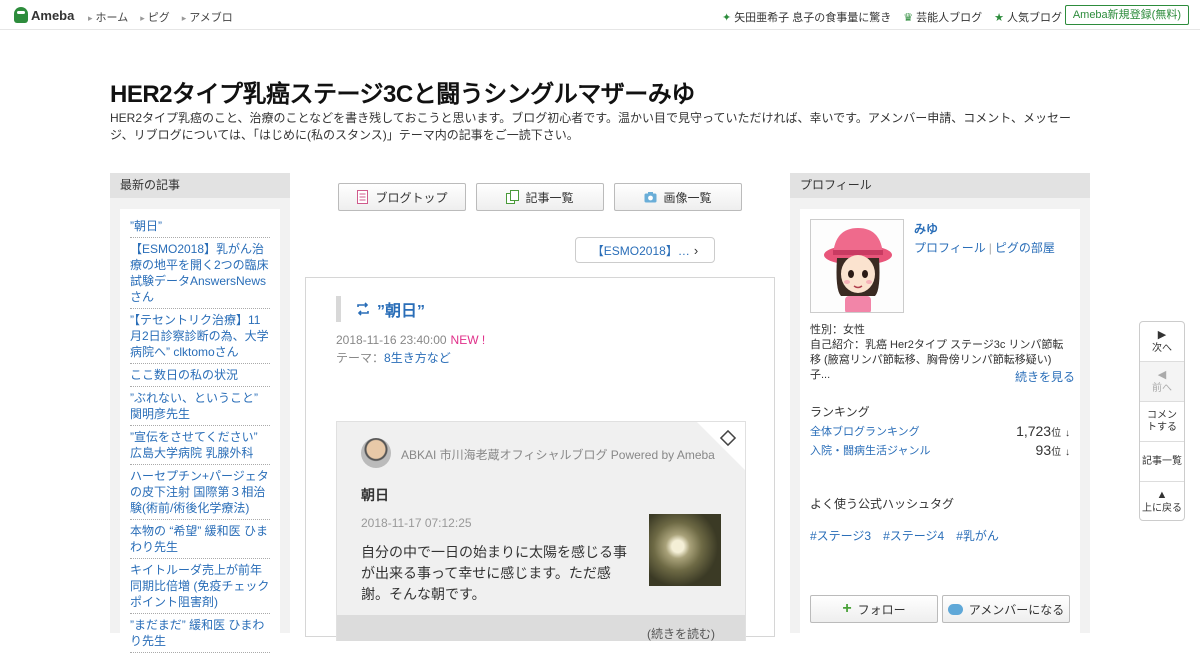  I want to click on reblog-icon, so click(363, 309).